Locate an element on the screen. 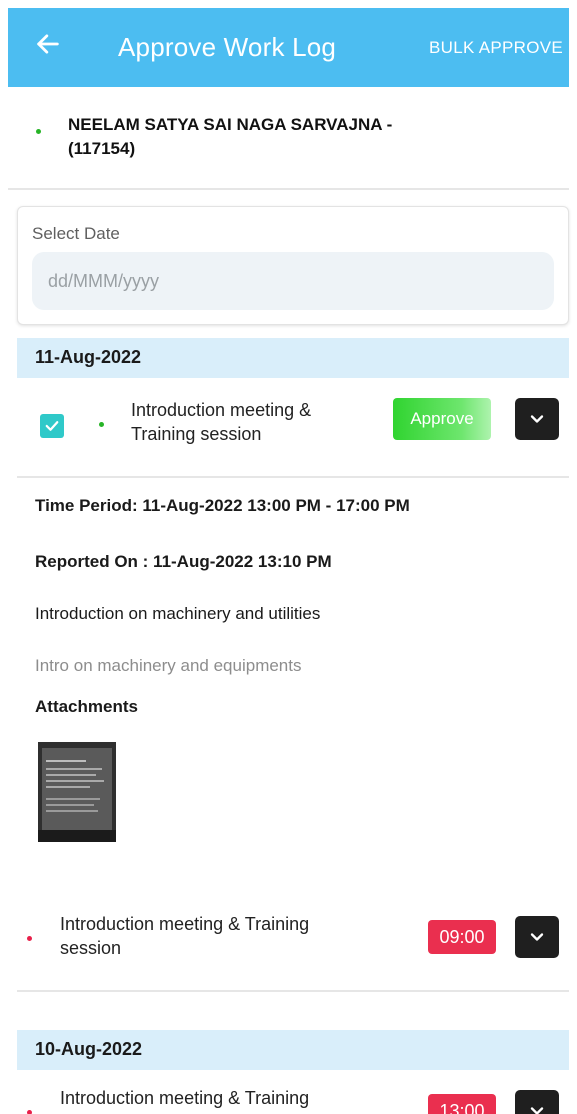 The height and width of the screenshot is (1114, 577). employee-name-line1: NEELAM SATYA SAI NAGA SARVAJNA - is located at coordinates (230, 124).